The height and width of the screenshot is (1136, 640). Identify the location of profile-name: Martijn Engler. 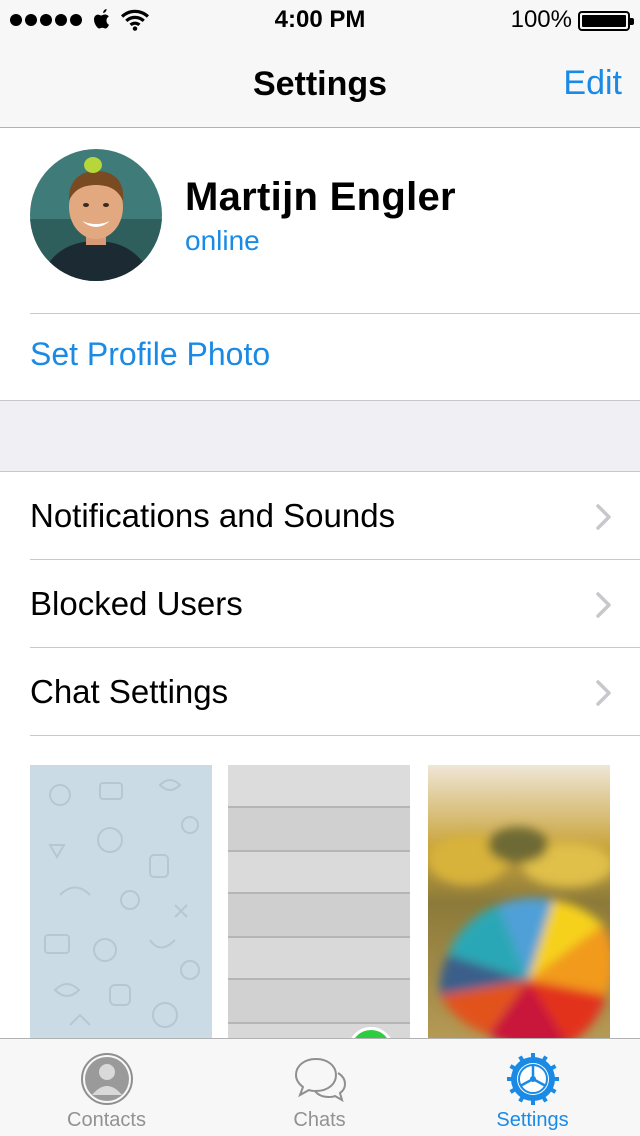
(320, 197).